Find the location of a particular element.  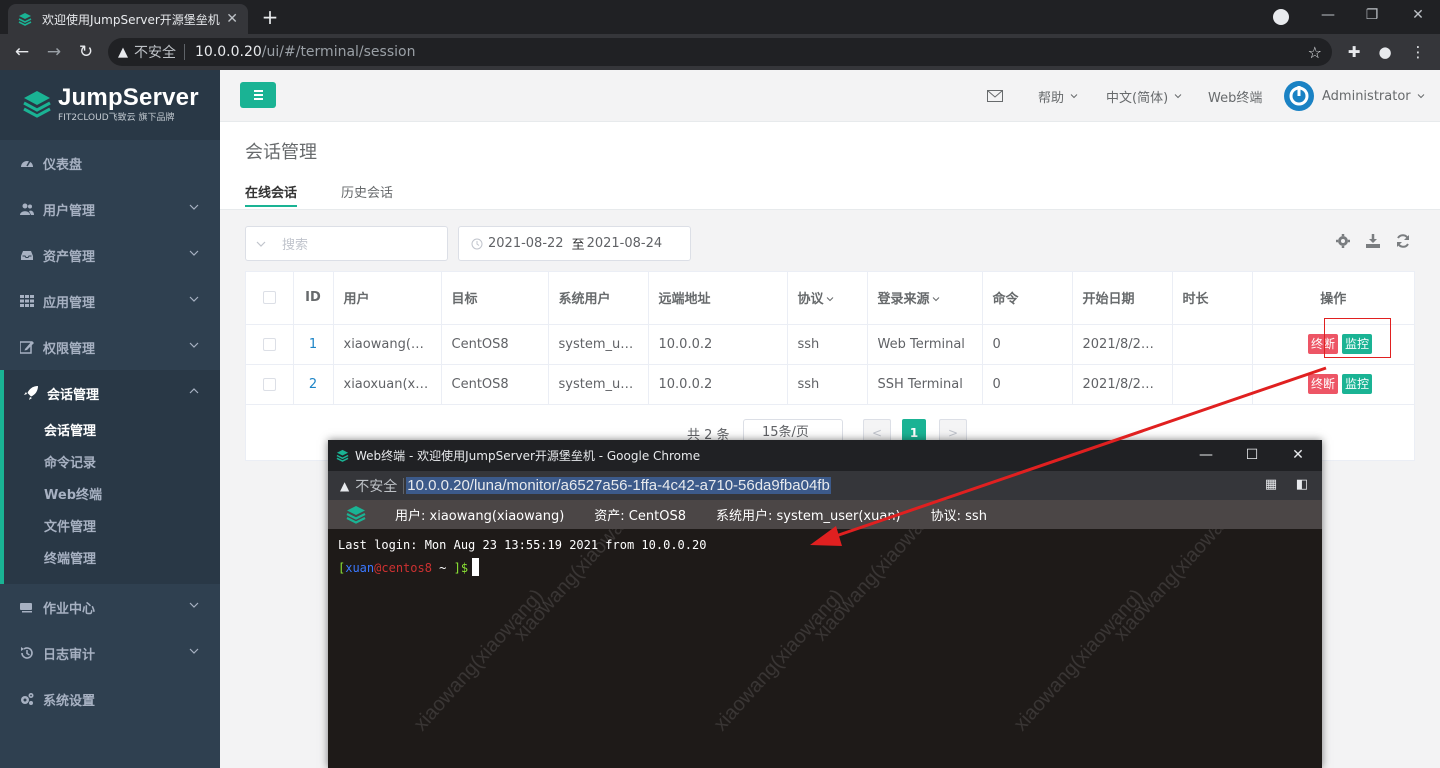

sidebar-item-label: 系统设置 is located at coordinates (69, 701).